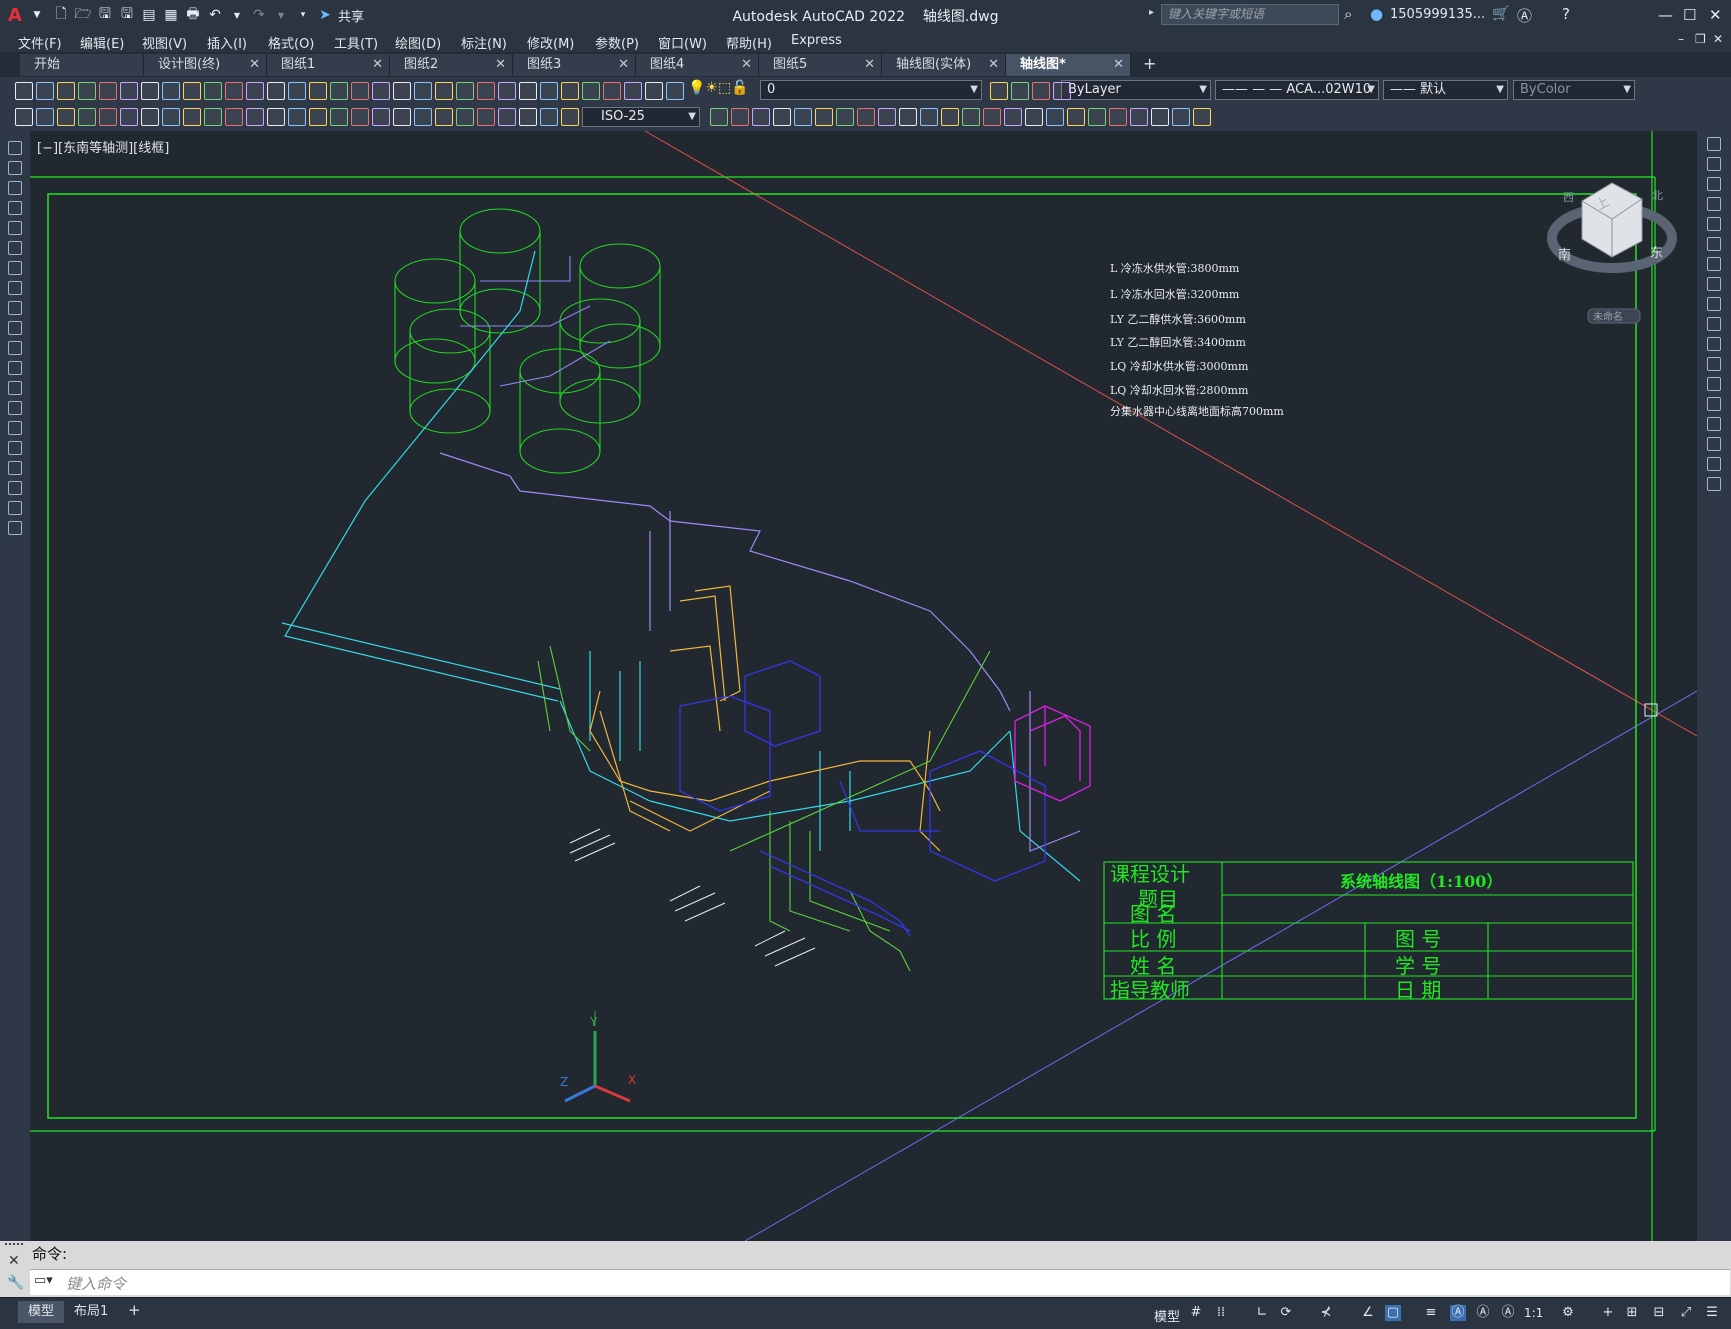  I want to click on layer-state-icons: 💡☀⬚🔓, so click(718, 88).